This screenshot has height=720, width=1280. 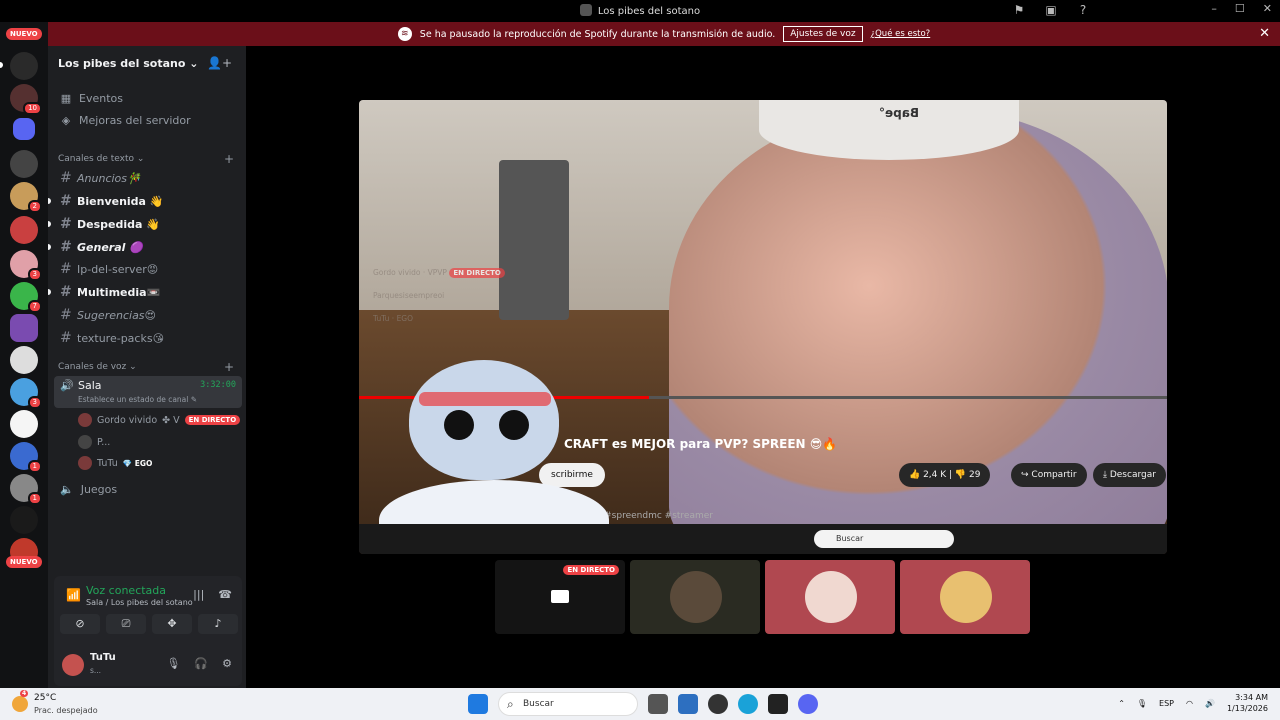 What do you see at coordinates (229, 159) in the screenshot?
I see `add-channel-icon: +` at bounding box center [229, 159].